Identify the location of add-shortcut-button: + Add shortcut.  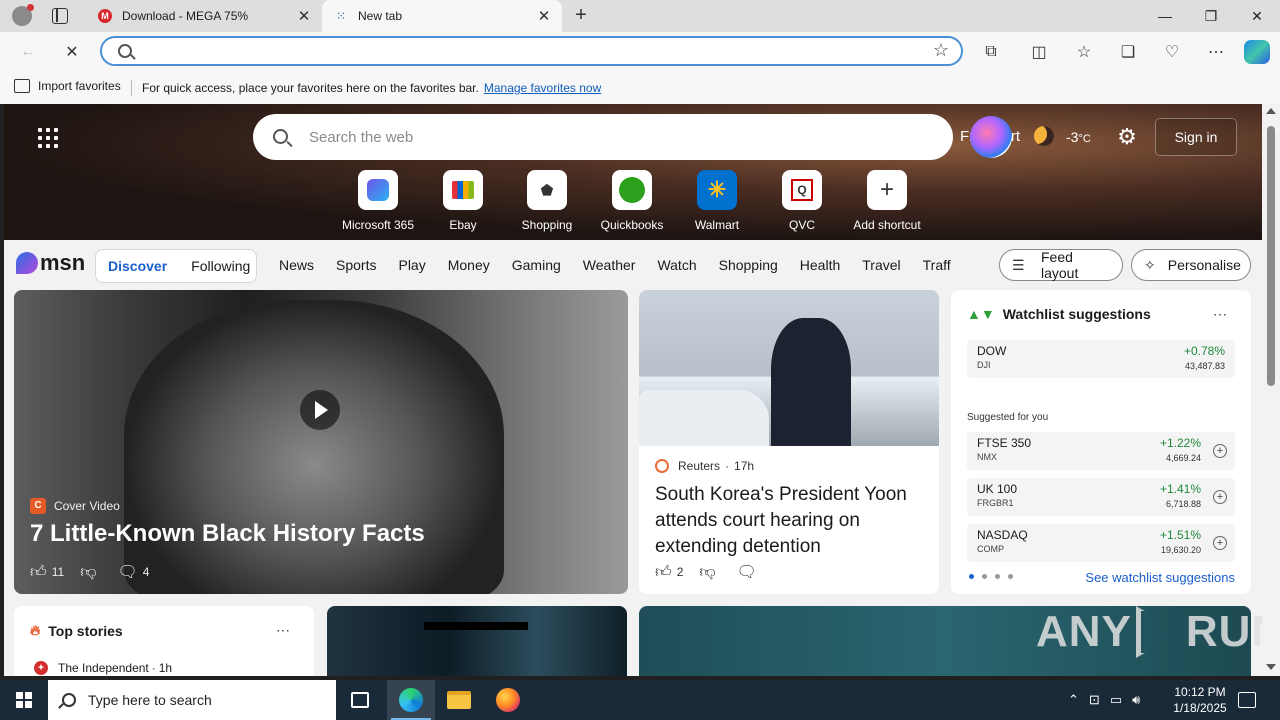
(887, 201).